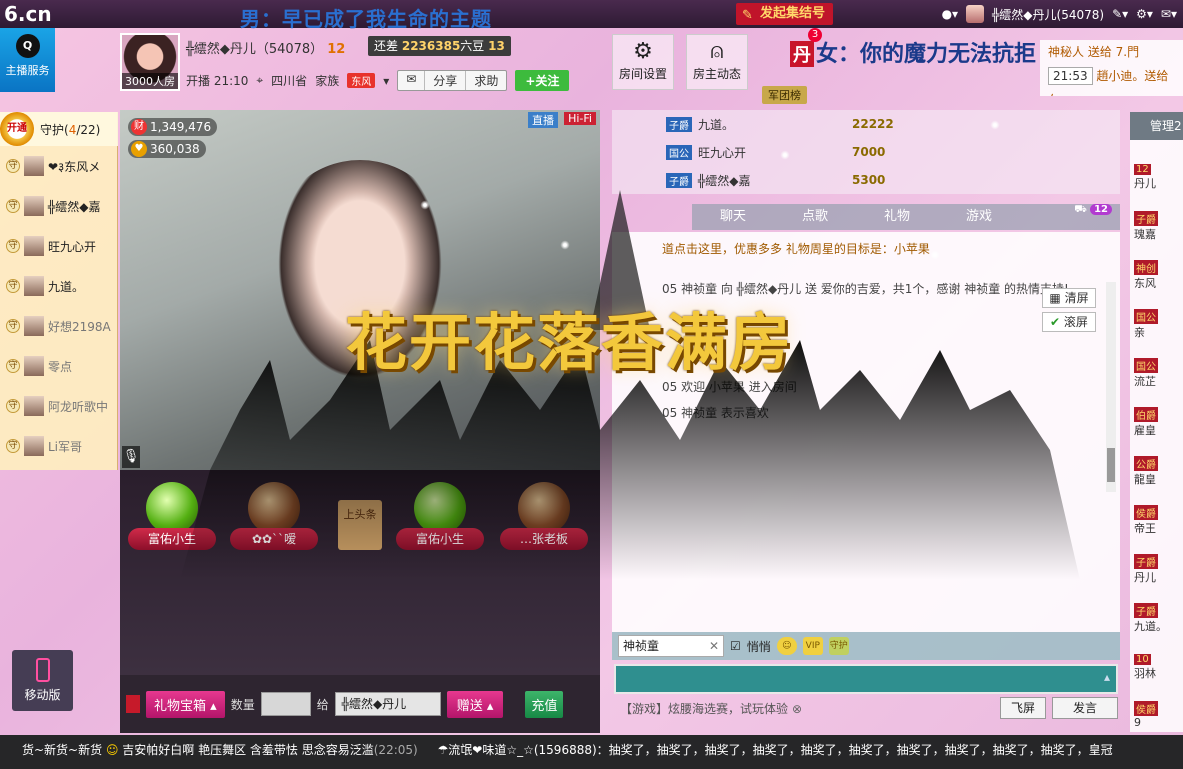 The height and width of the screenshot is (769, 1183). I want to click on clear-screen-button: ▦ 清屏, so click(1069, 298).